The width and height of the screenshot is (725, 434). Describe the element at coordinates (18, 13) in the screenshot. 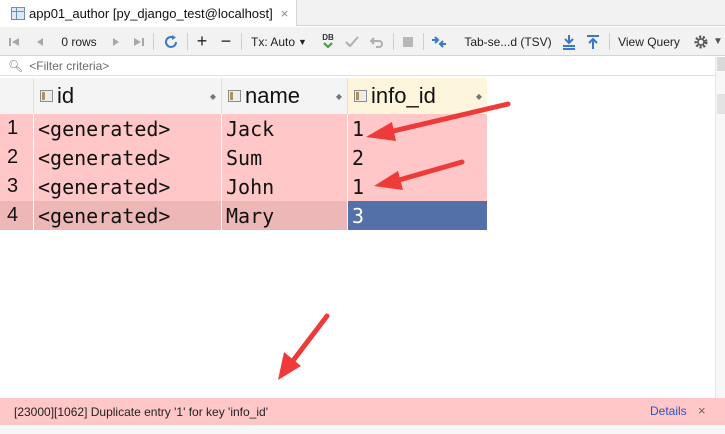

I see `table-icon` at that location.